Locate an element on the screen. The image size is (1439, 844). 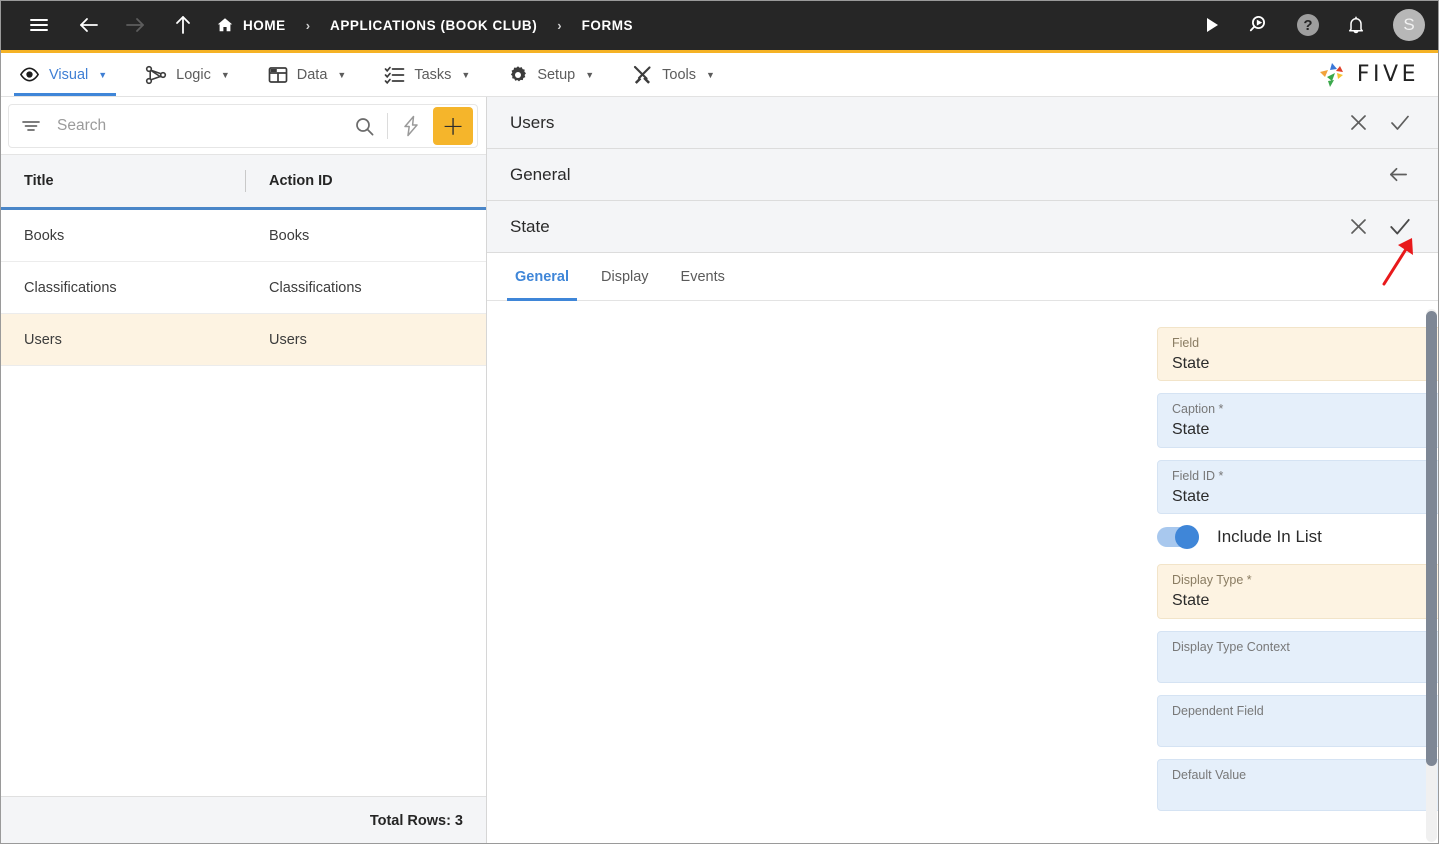
tools-icon is located at coordinates (642, 74).